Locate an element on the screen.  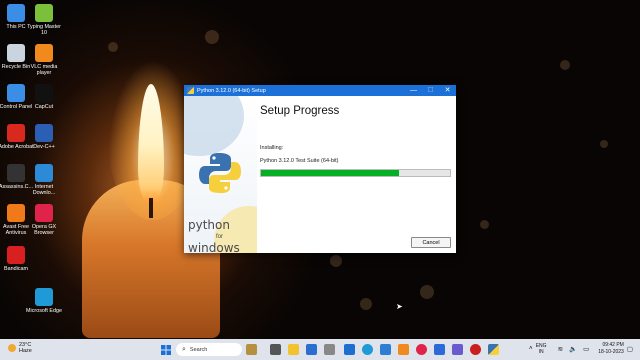
assassins-creed-icon is located at coordinates (16, 173).